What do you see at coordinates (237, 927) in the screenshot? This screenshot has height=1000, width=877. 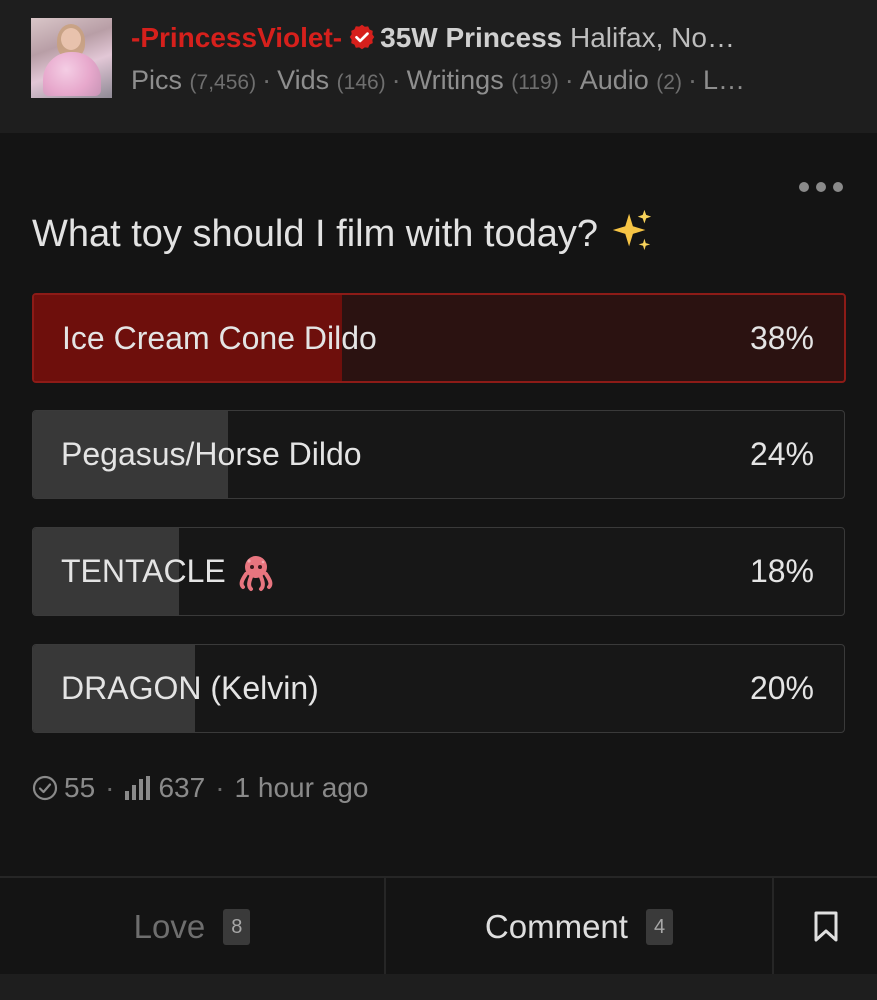 I see `love-count: 8` at bounding box center [237, 927].